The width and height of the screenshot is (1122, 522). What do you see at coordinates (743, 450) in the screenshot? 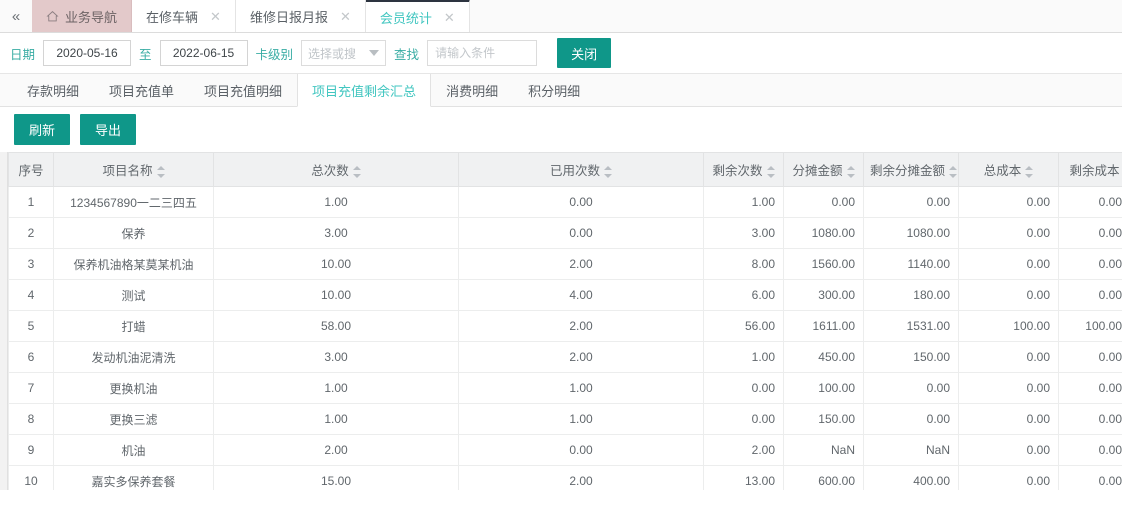
I see `cell-remain: 2.00` at bounding box center [743, 450].